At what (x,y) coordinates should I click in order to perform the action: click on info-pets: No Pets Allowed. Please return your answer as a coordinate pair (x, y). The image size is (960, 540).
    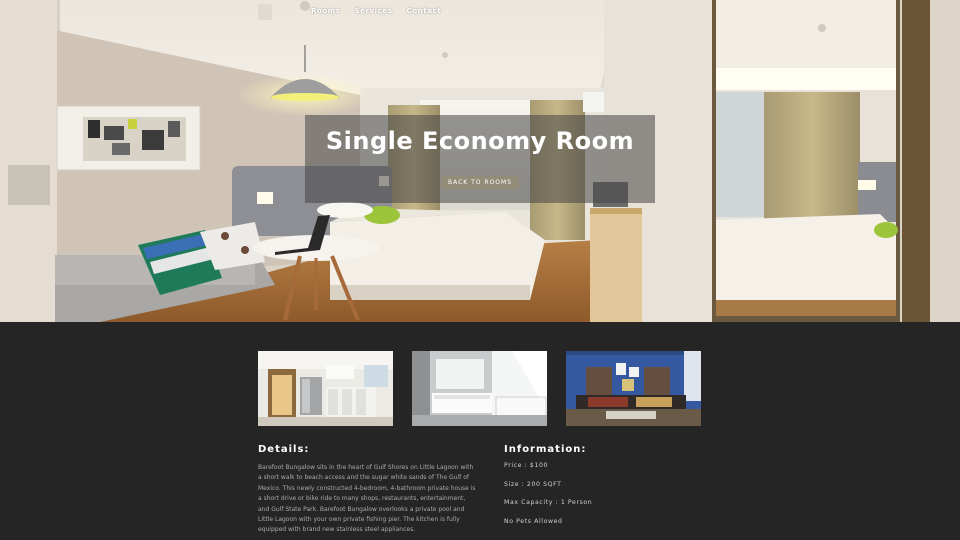
    Looking at the image, I should click on (533, 521).